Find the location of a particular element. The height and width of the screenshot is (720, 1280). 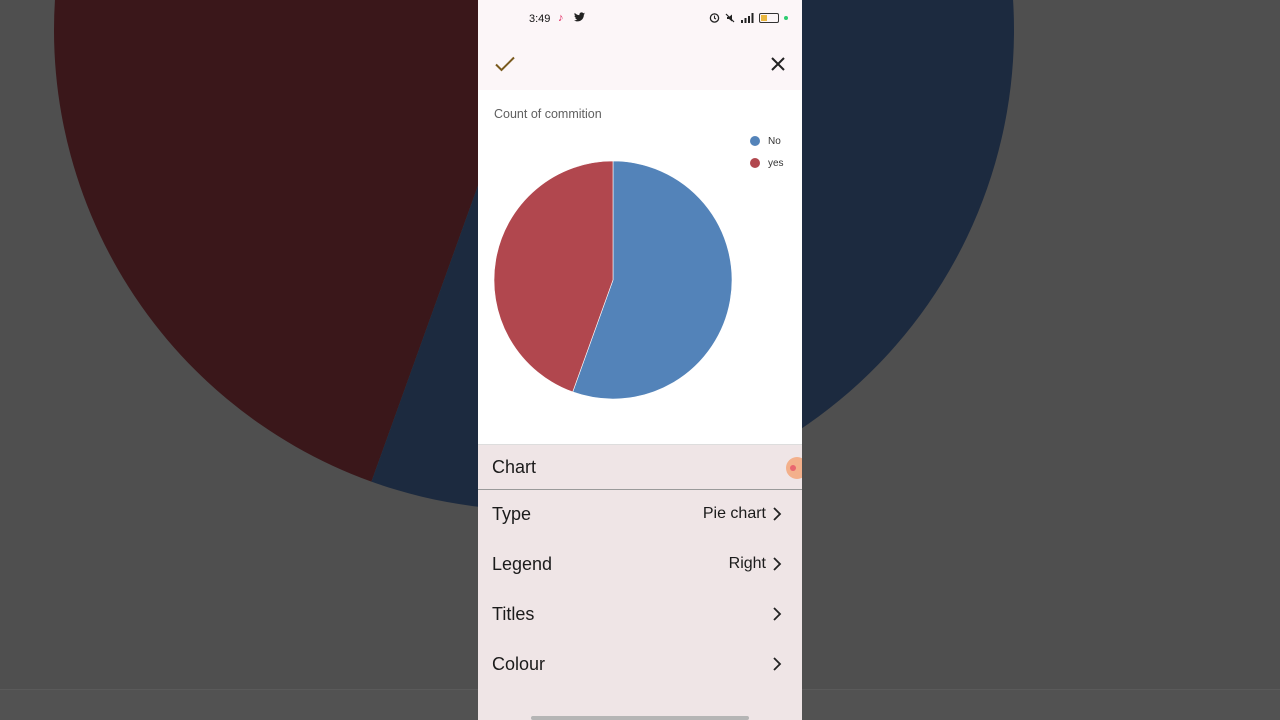

setting-row-legend: Legend Right is located at coordinates (640, 565).